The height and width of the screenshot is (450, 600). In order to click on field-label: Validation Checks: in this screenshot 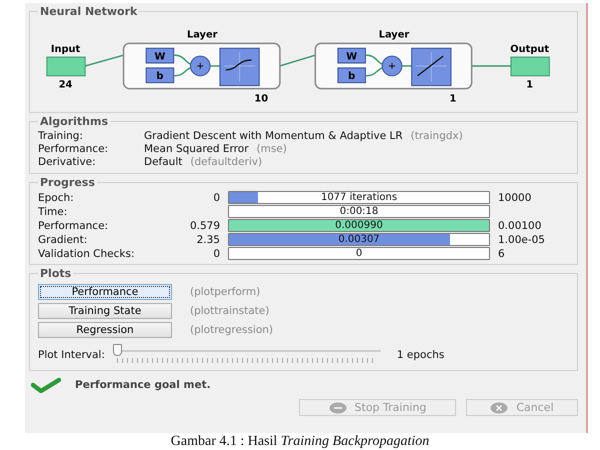, I will do `click(87, 254)`.